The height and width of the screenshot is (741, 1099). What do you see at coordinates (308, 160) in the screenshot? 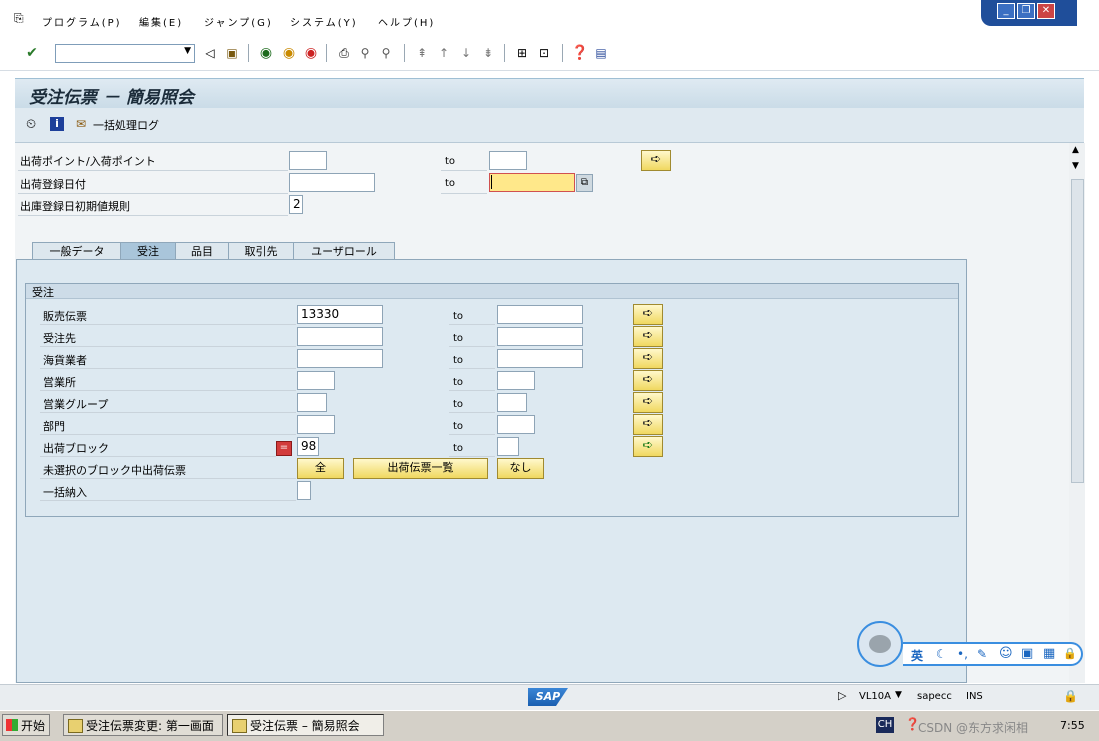
I see `shipping-point-from-input` at bounding box center [308, 160].